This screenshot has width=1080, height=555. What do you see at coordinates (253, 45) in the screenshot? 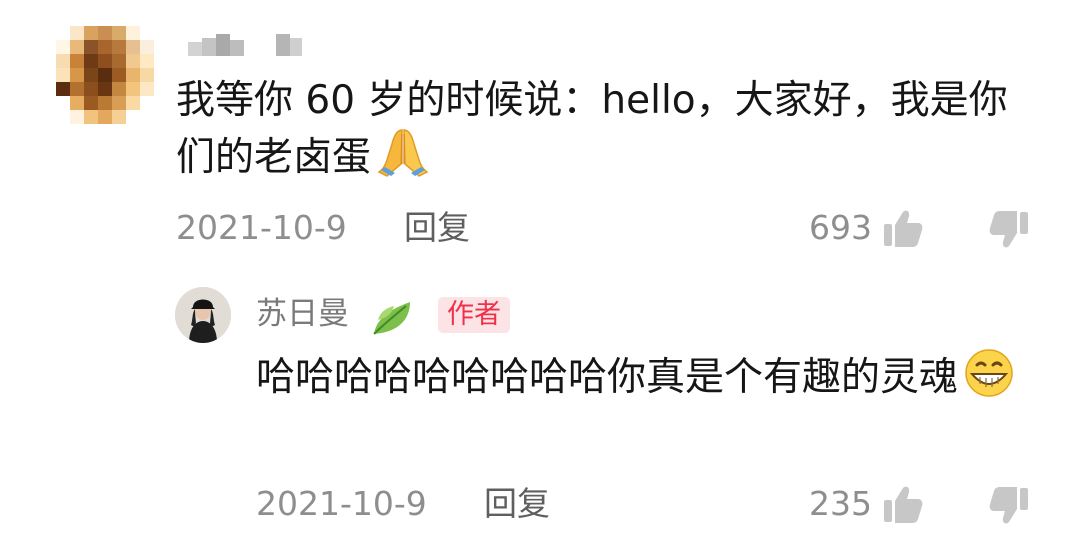
I see `commenter-name-pixelated` at bounding box center [253, 45].